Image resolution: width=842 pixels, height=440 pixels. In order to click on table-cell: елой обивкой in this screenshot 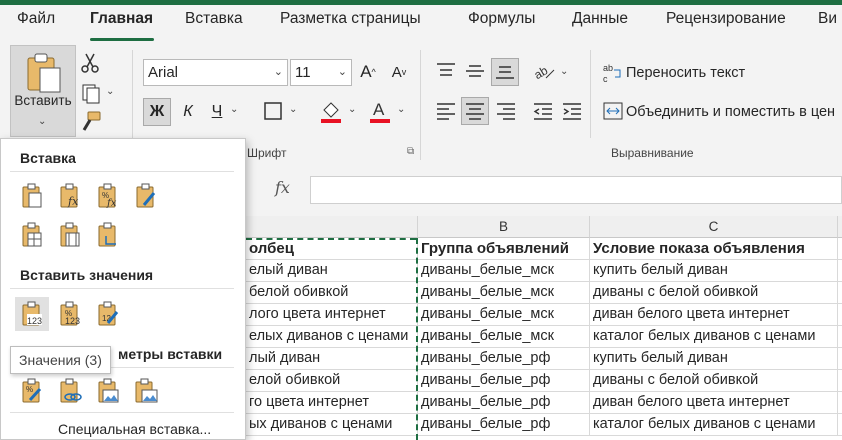, I will do `click(332, 381)`.